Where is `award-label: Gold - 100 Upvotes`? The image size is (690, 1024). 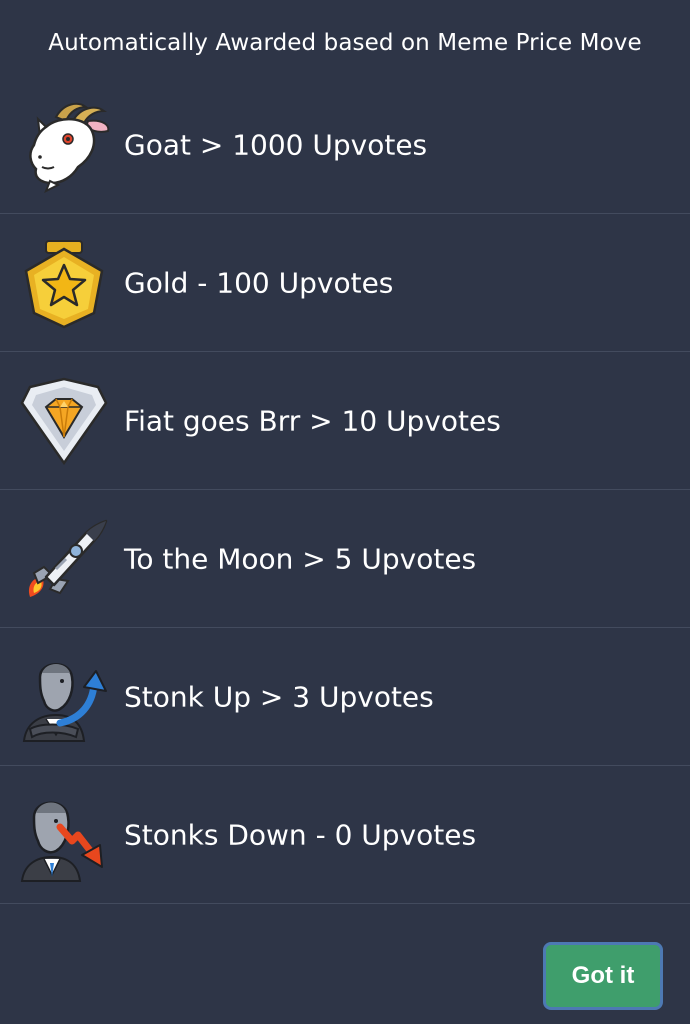
award-label: Gold - 100 Upvotes is located at coordinates (259, 282).